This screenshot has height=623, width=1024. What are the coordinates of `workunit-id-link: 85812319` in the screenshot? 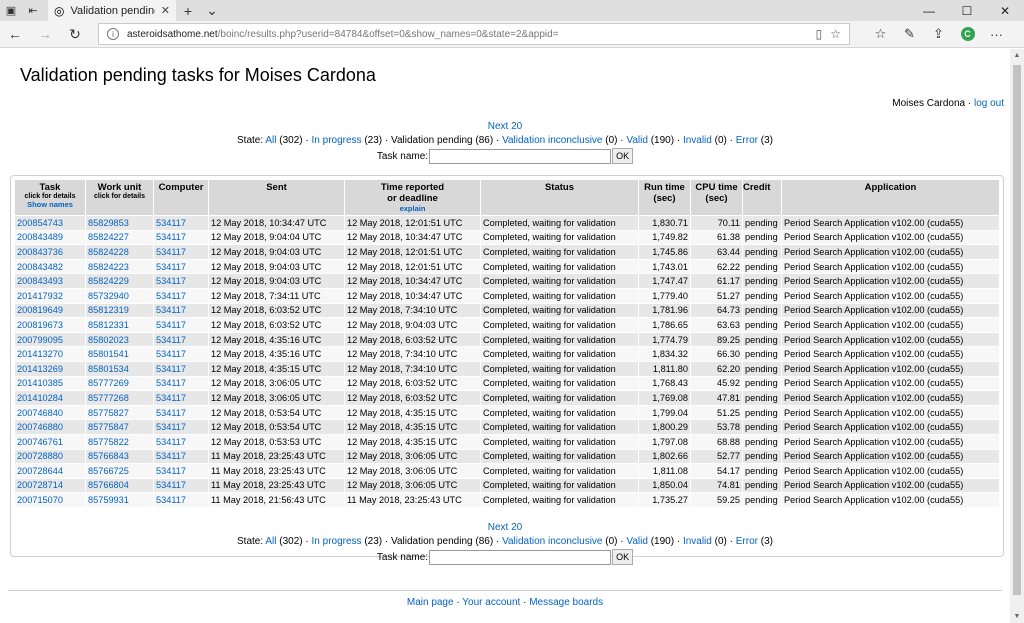 It's located at (108, 310).